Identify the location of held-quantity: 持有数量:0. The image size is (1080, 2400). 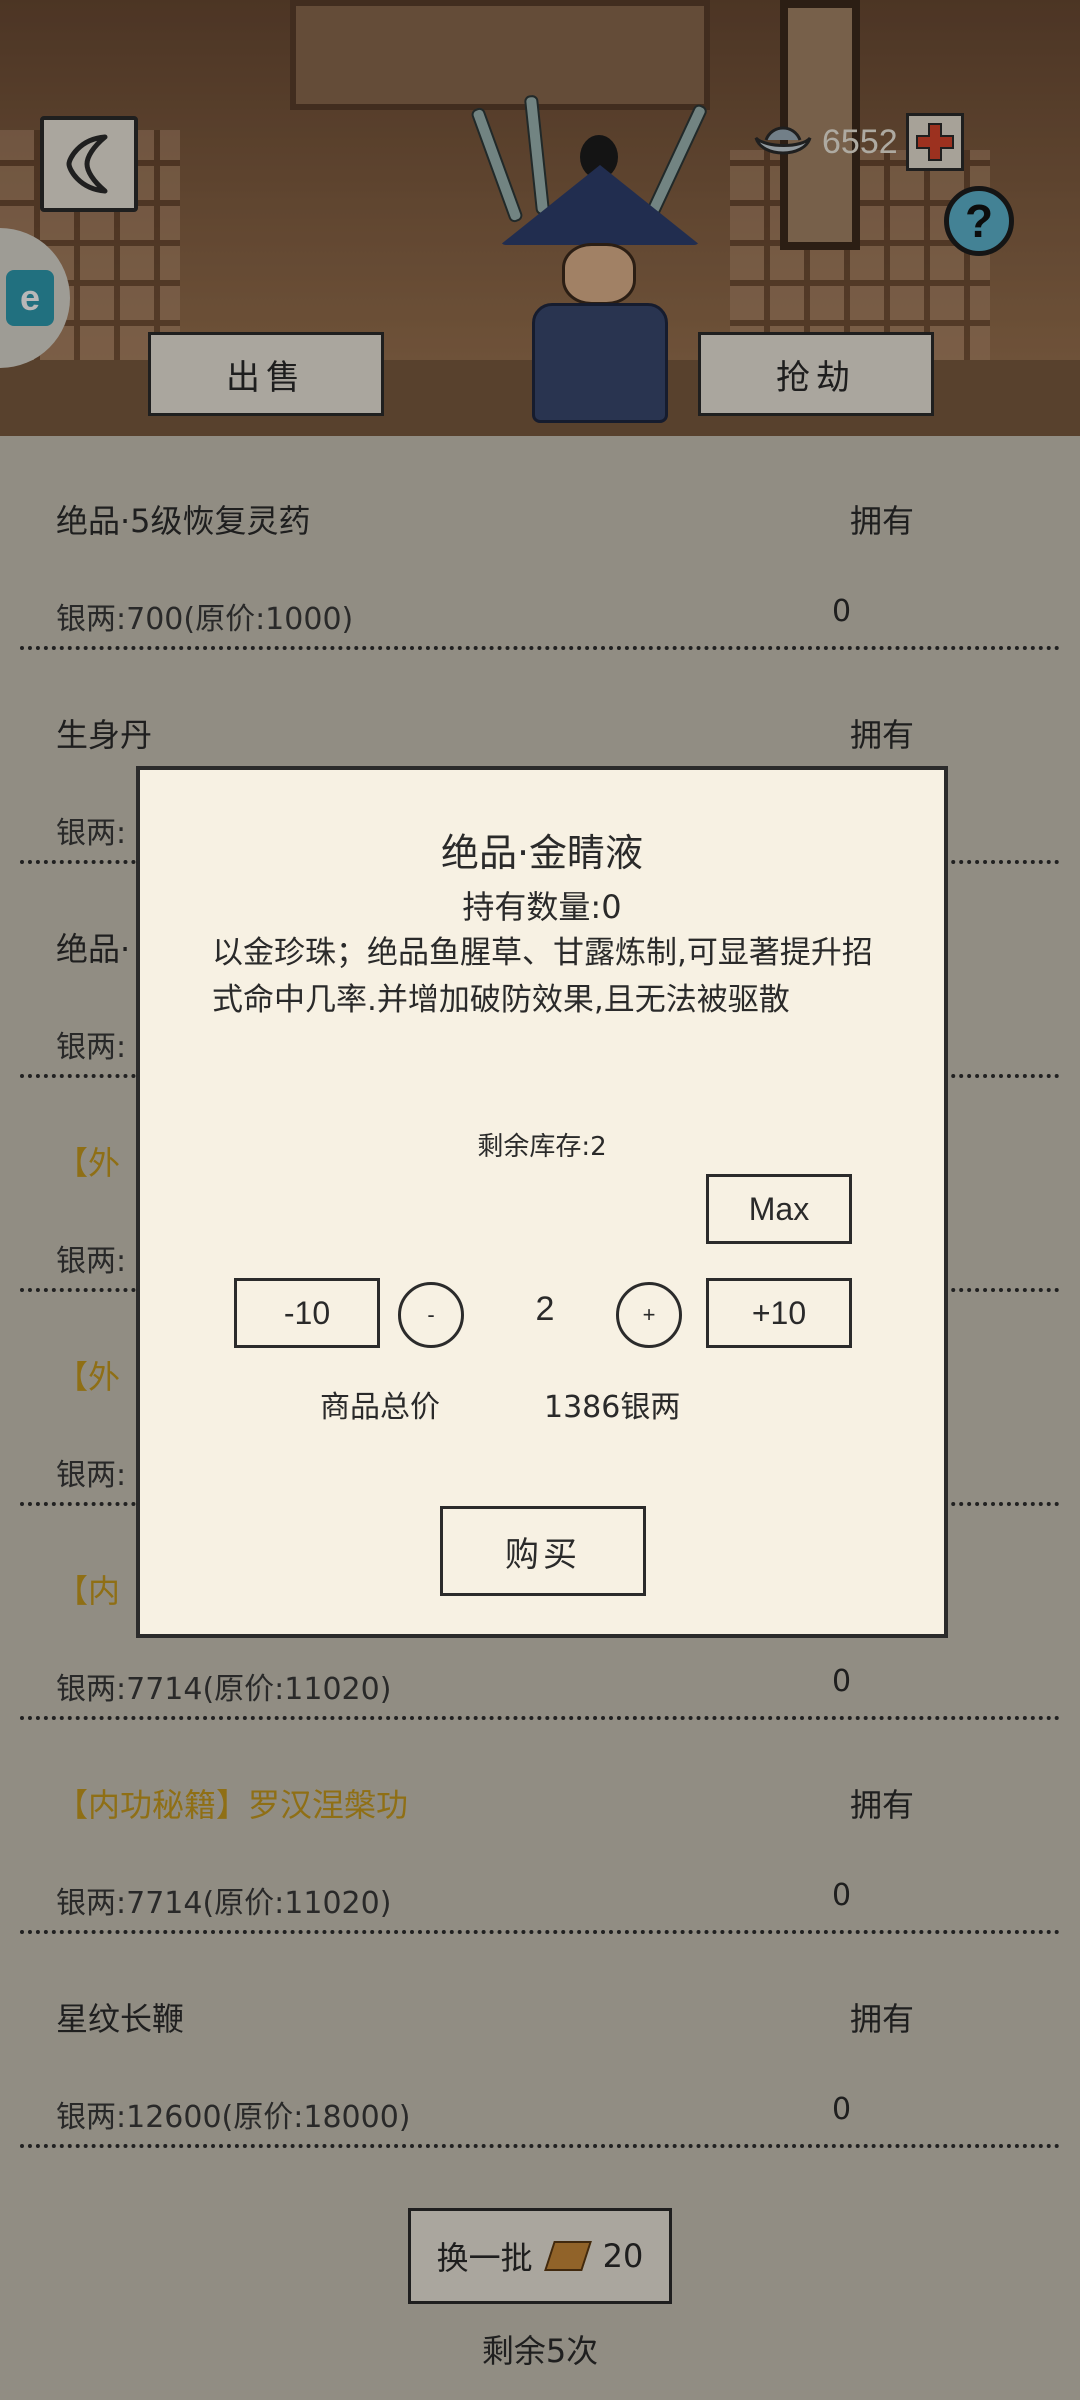
(542, 907).